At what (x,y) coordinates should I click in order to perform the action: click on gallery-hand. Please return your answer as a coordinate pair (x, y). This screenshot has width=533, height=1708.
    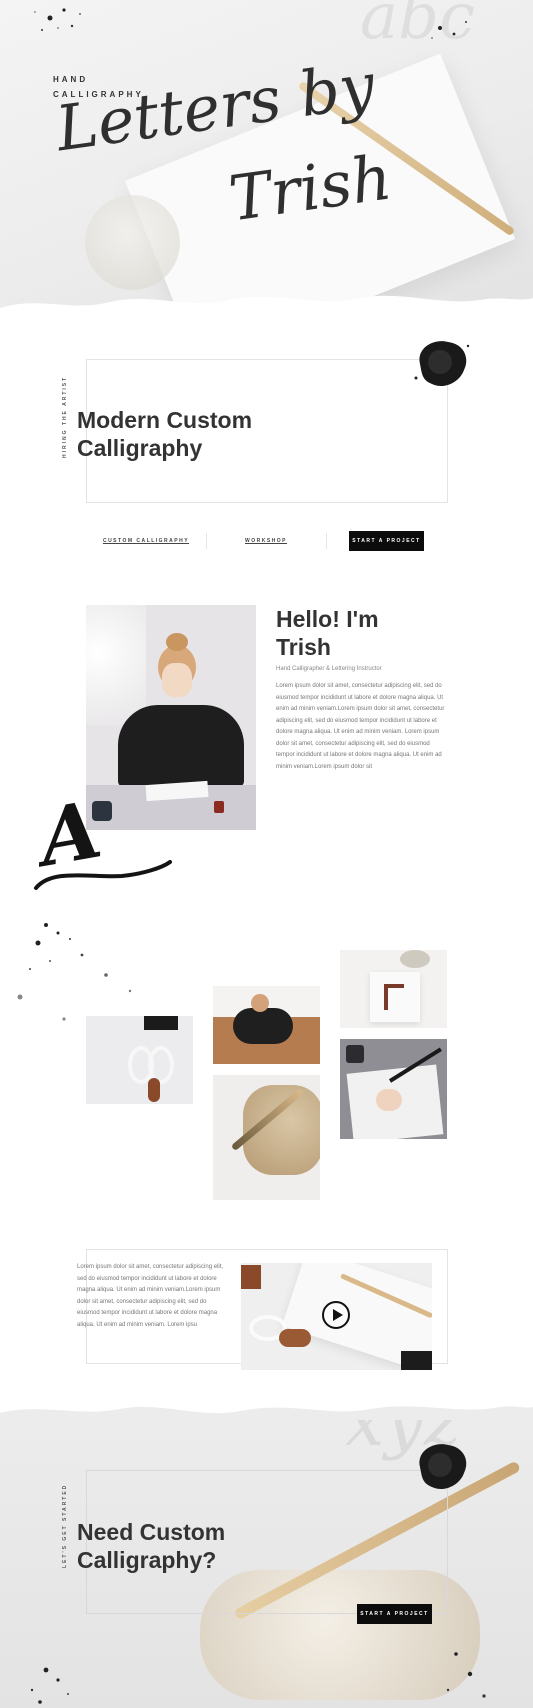
    Looking at the image, I should click on (389, 1100).